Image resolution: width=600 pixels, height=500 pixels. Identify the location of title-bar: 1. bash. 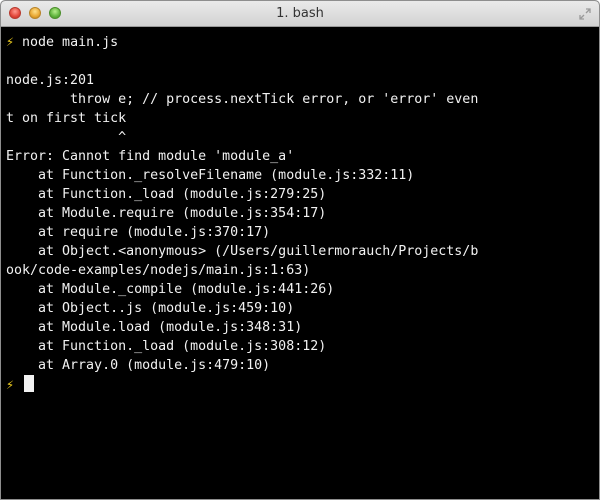
(300, 14).